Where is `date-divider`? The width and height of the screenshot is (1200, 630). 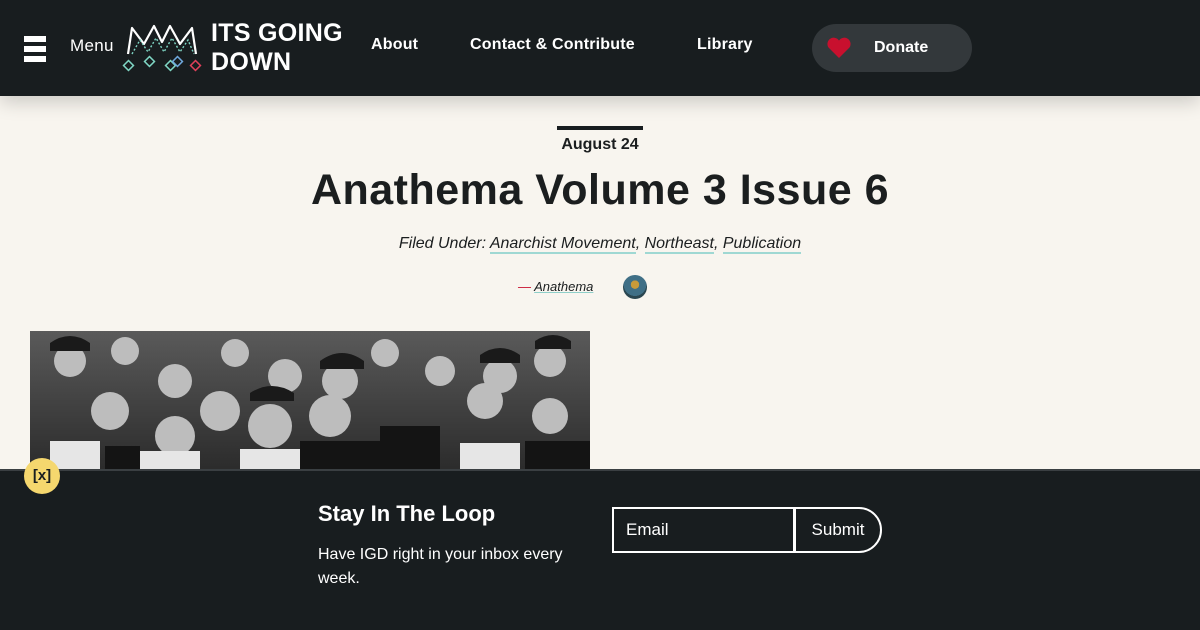
date-divider is located at coordinates (600, 128).